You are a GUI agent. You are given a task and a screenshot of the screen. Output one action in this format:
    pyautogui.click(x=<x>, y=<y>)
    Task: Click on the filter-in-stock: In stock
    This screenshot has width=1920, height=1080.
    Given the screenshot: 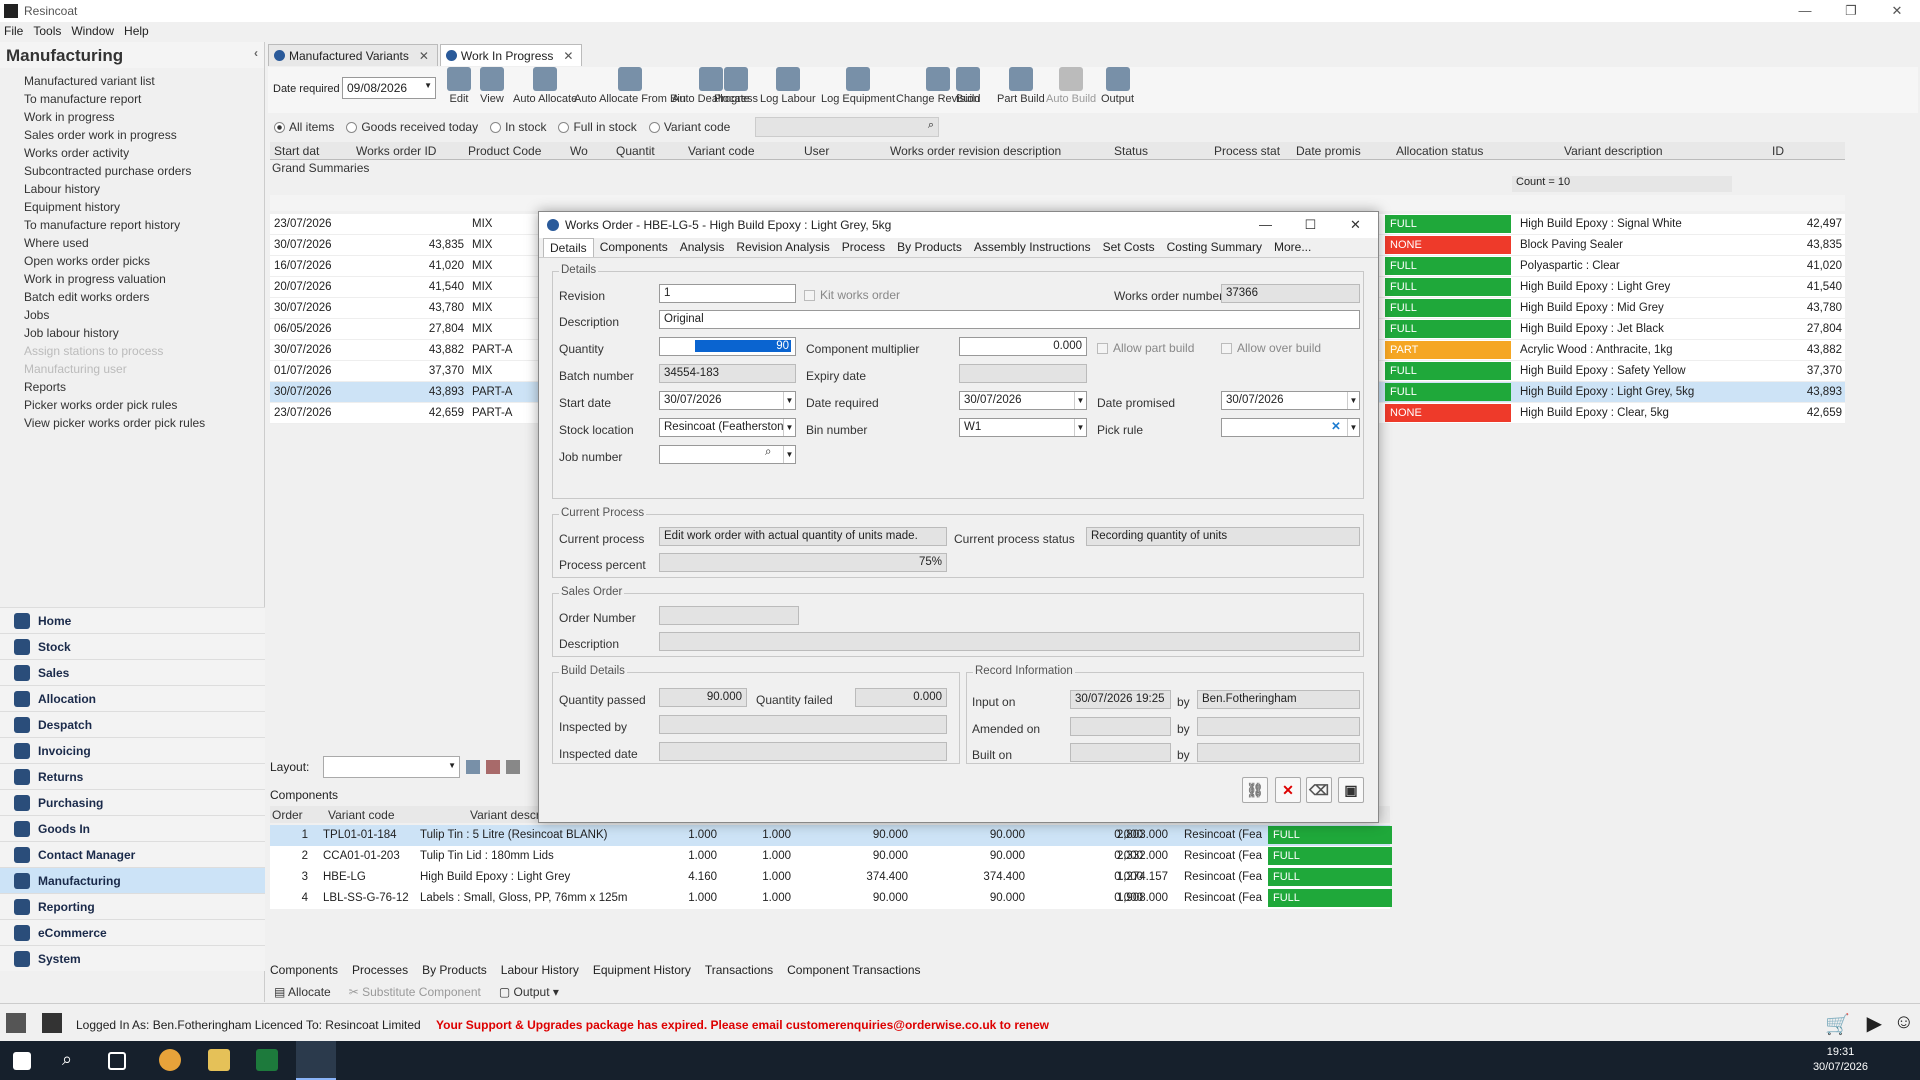 What is the action you would take?
    pyautogui.click(x=518, y=127)
    